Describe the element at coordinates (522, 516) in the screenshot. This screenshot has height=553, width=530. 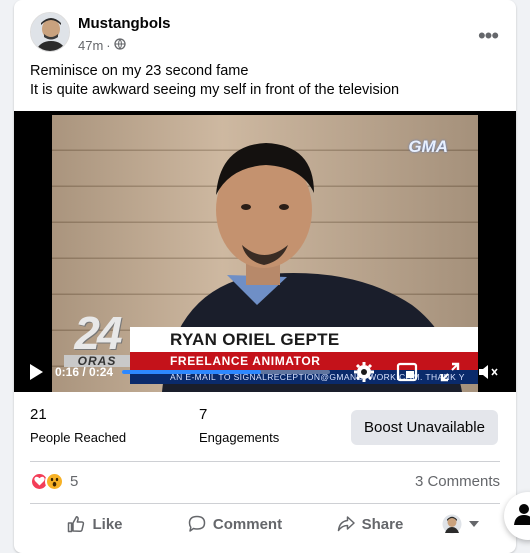
I see `person-icon` at that location.